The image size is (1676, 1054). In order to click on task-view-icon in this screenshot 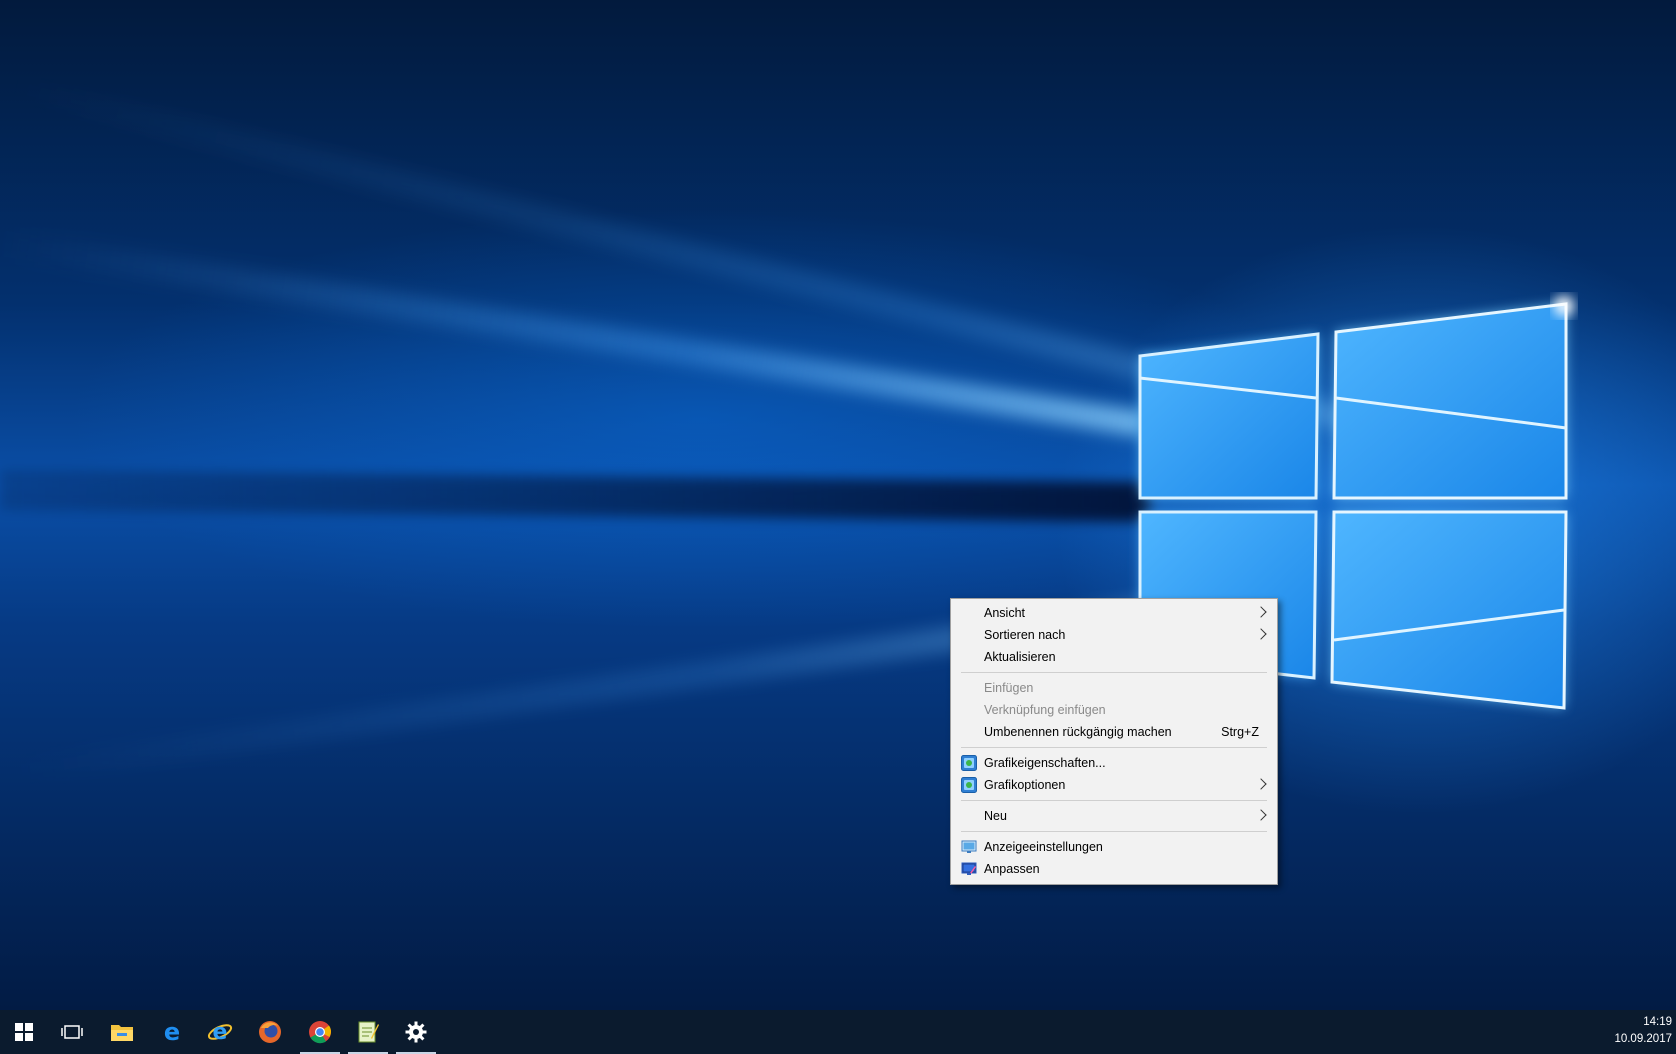, I will do `click(72, 1032)`.